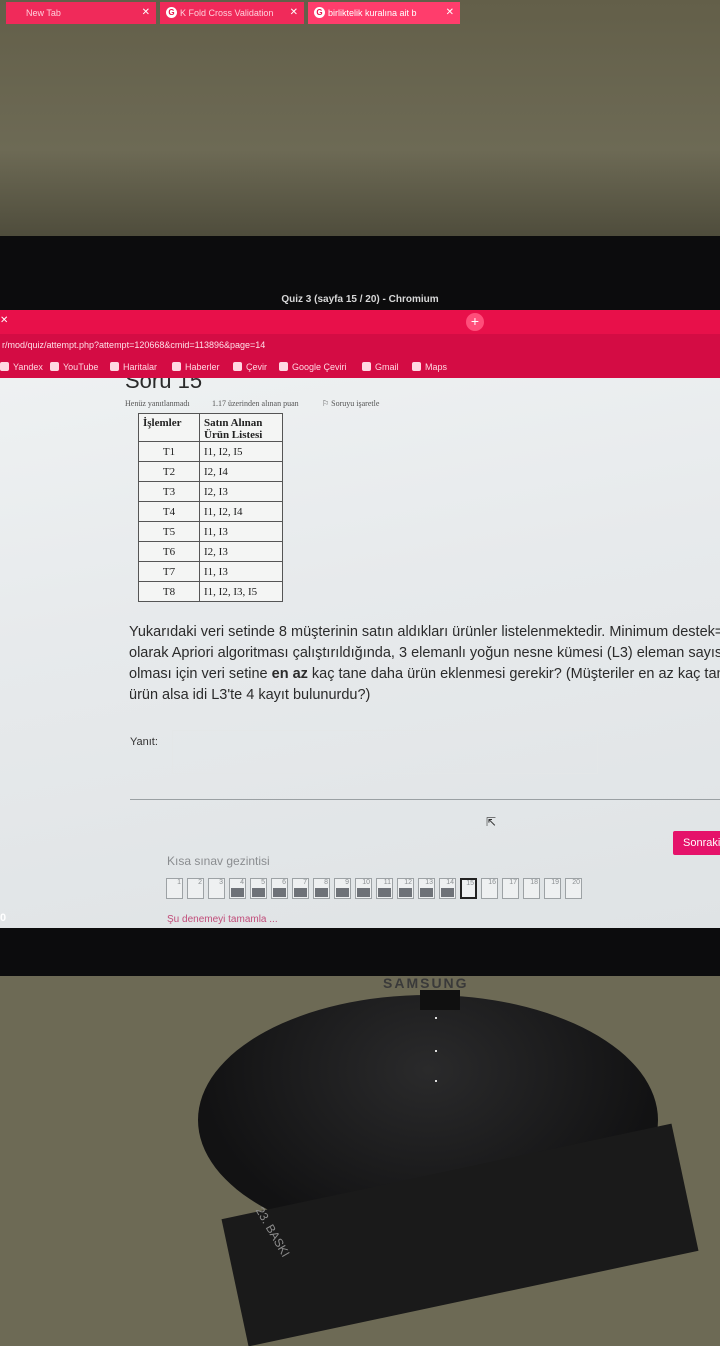  Describe the element at coordinates (255, 403) in the screenshot. I see `question-points: 1.17 üzerinden alınan puan` at that location.